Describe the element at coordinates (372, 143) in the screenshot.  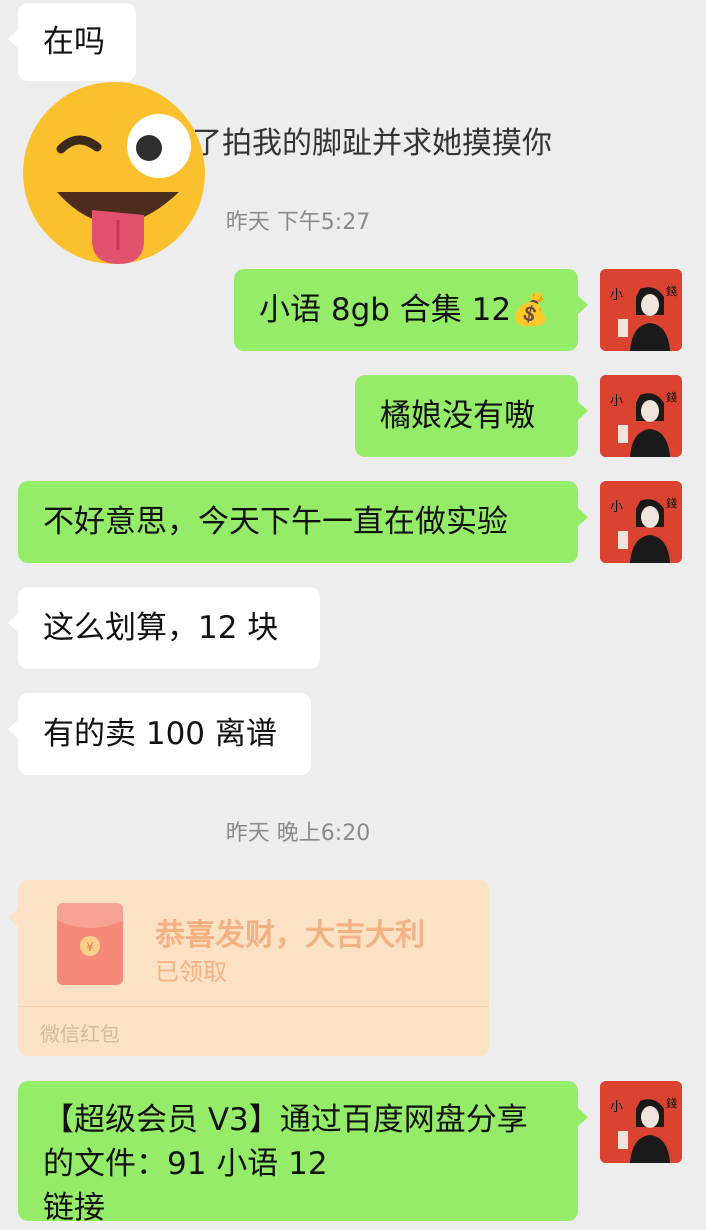
I see `message-text-obscured: 了拍我的脚趾并求她摸摸你` at that location.